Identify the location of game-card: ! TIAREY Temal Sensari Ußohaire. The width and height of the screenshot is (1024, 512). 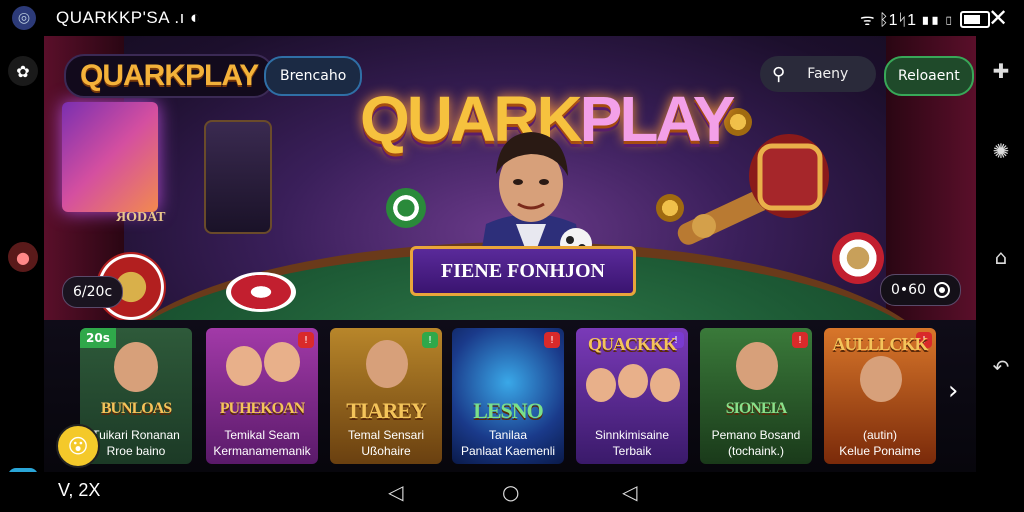
(386, 396).